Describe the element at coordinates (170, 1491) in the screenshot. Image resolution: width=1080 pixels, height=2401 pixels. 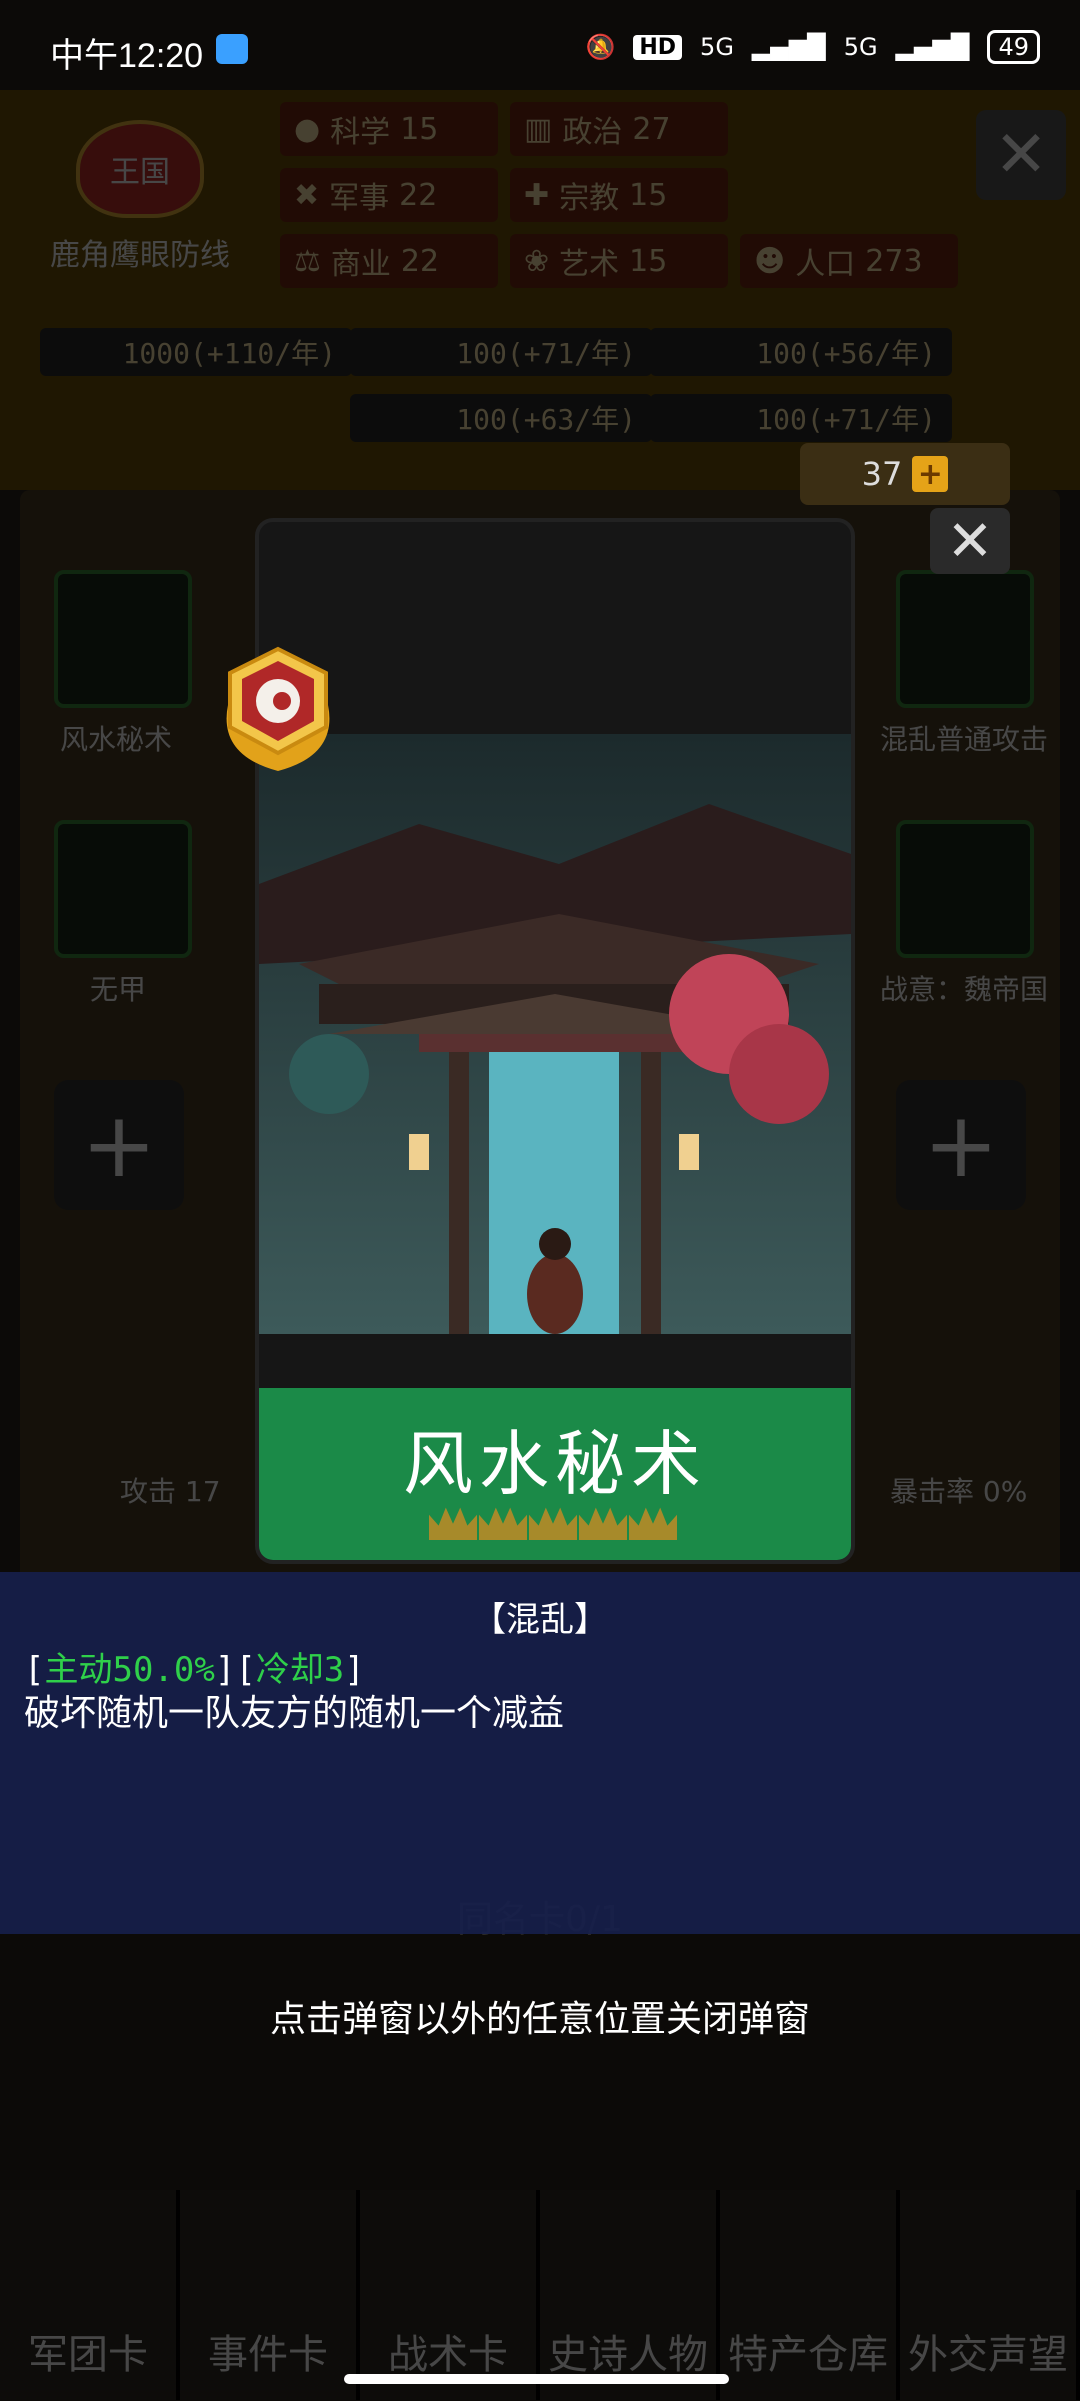
I see `attack-stat: 攻击 17` at that location.